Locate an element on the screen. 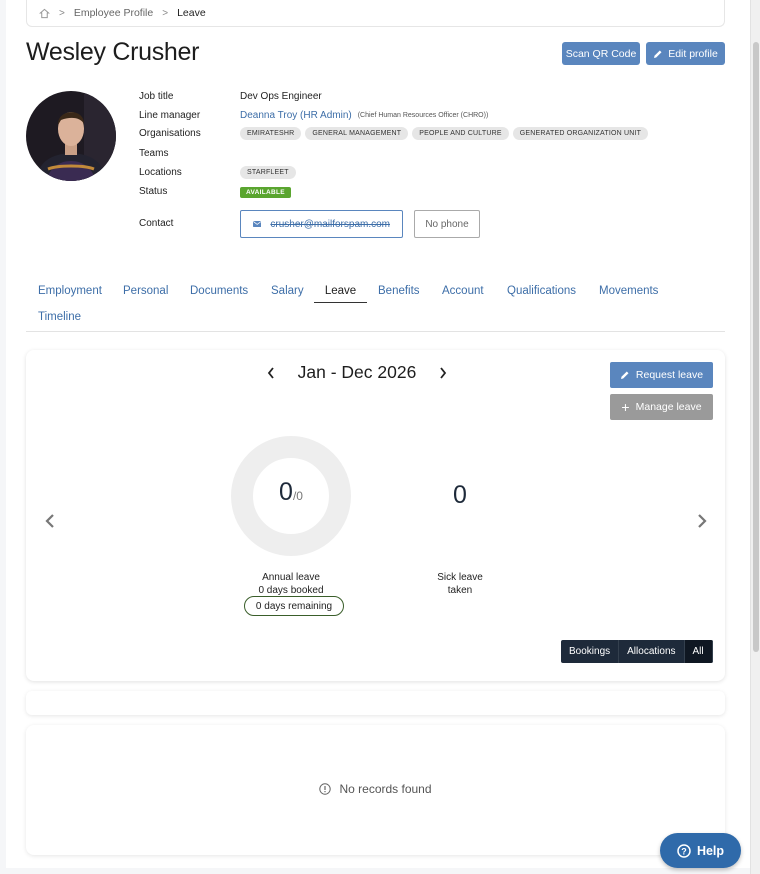 Image resolution: width=760 pixels, height=874 pixels. organisation-chip: EMIRATESHR is located at coordinates (271, 133).